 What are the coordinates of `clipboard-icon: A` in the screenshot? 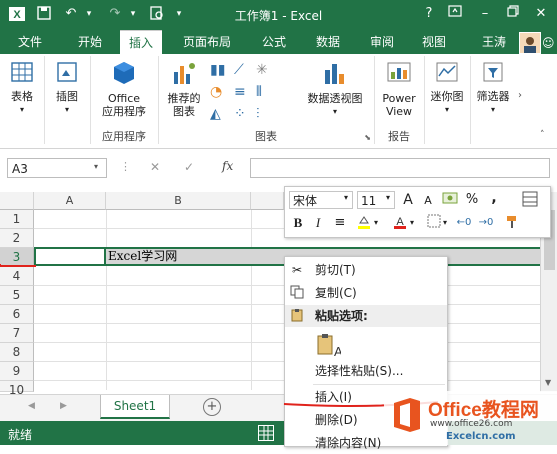 It's located at (330, 346).